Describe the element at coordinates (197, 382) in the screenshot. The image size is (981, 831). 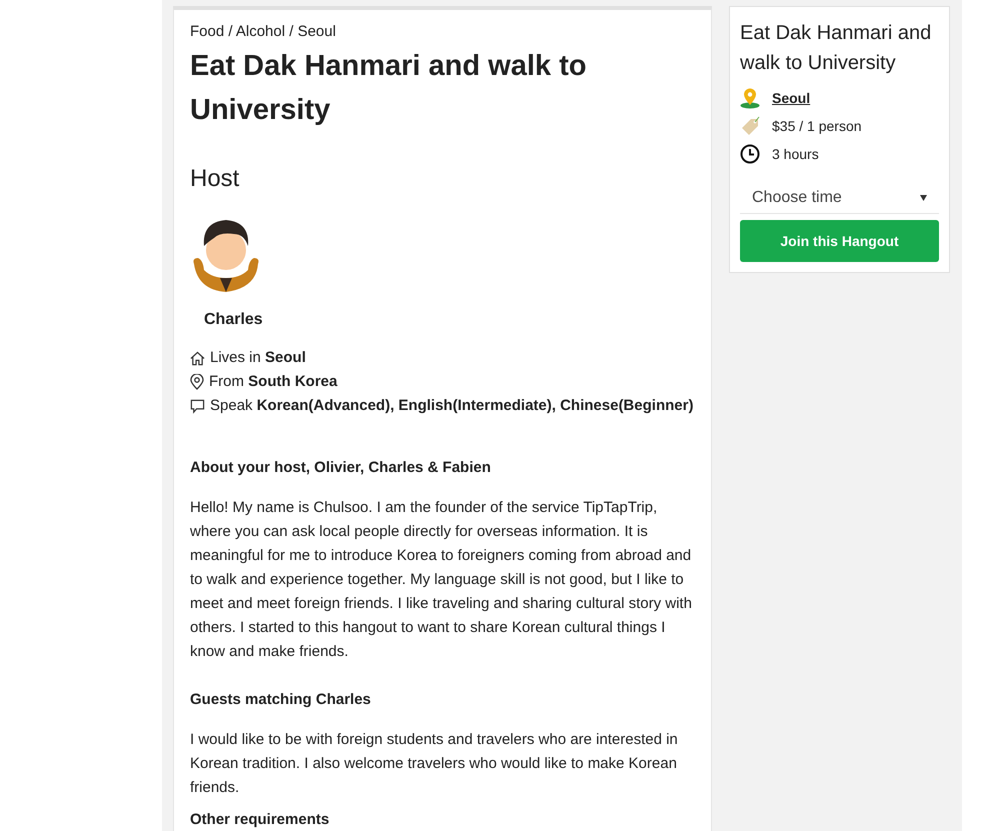
I see `location-pin-icon` at that location.